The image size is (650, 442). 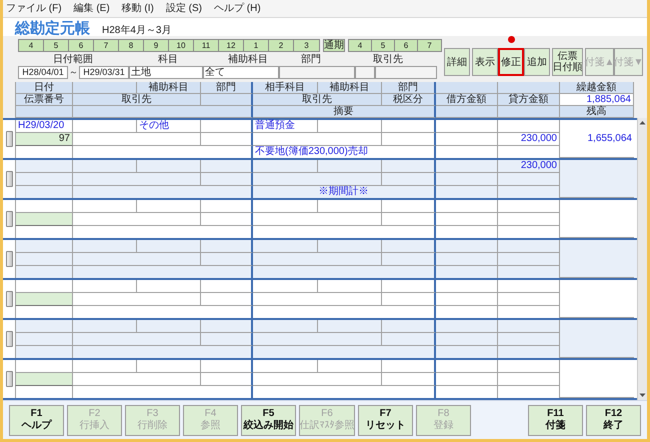 What do you see at coordinates (104, 72) in the screenshot?
I see `date-to-field: H29/03/31` at bounding box center [104, 72].